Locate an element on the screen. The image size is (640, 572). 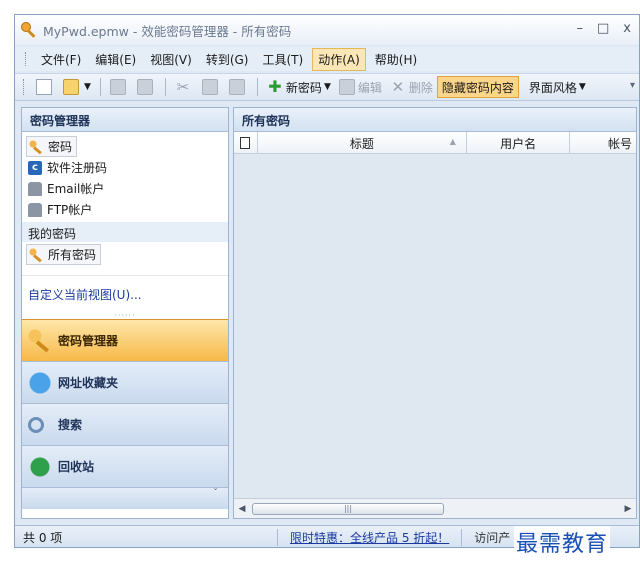
nav-button-password-manager: 密码管理器 is located at coordinates (125, 340).